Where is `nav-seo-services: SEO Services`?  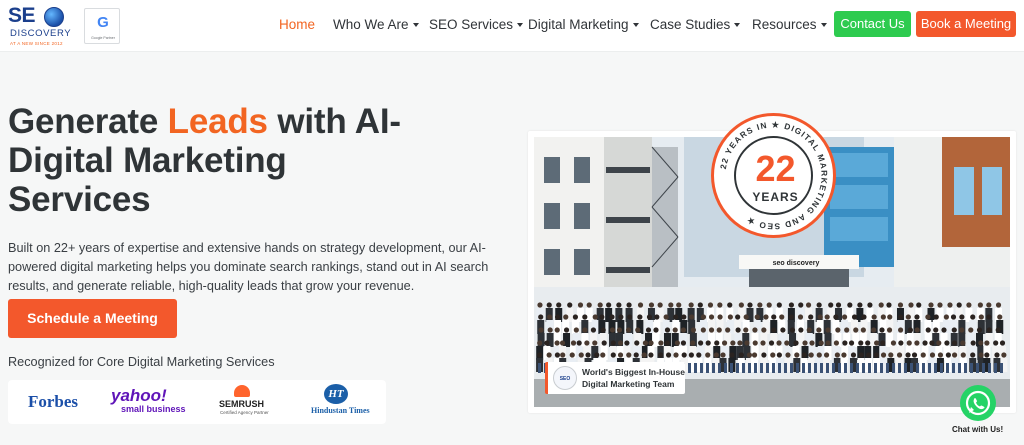
nav-seo-services: SEO Services is located at coordinates (476, 24).